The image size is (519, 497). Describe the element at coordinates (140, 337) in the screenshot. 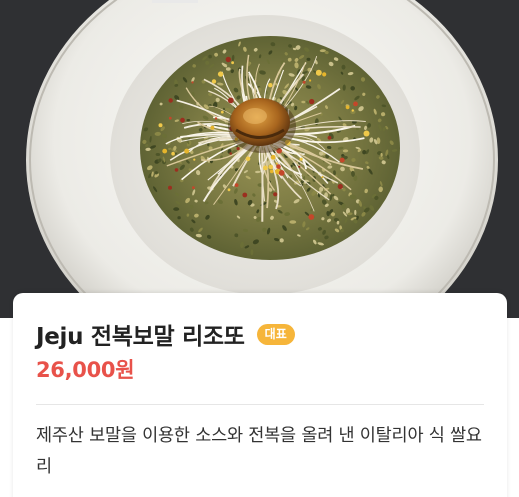

I see `dish-name: Jeju 전복보말 리조또` at that location.